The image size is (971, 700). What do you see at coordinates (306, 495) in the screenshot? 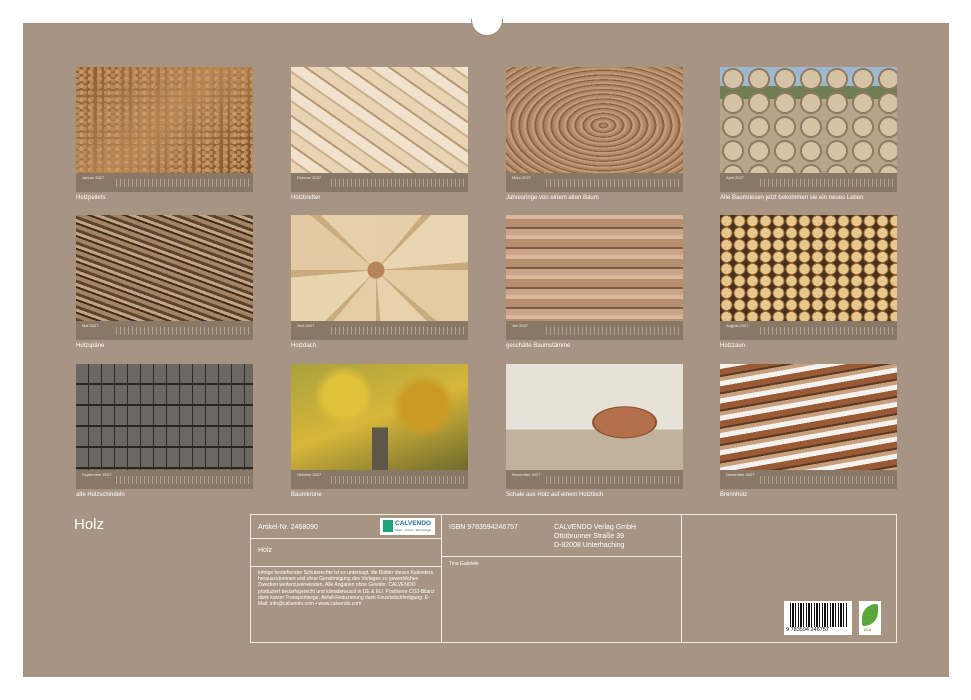
I see `photo-caption: Baumkrone` at bounding box center [306, 495].